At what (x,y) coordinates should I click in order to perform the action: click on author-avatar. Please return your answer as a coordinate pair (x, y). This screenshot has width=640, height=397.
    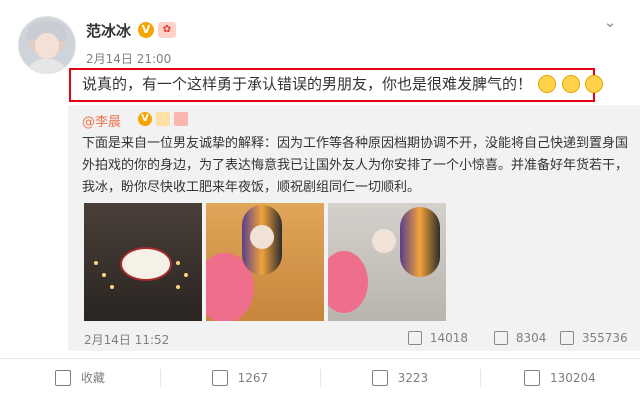
    Looking at the image, I should click on (47, 45).